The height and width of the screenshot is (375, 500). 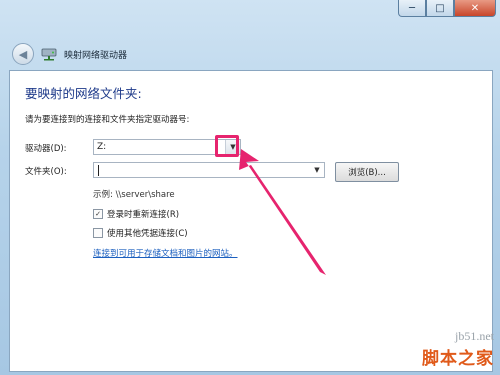 What do you see at coordinates (165, 253) in the screenshot?
I see `website-link: 连接到可用于存储文档和图片的网站。` at bounding box center [165, 253].